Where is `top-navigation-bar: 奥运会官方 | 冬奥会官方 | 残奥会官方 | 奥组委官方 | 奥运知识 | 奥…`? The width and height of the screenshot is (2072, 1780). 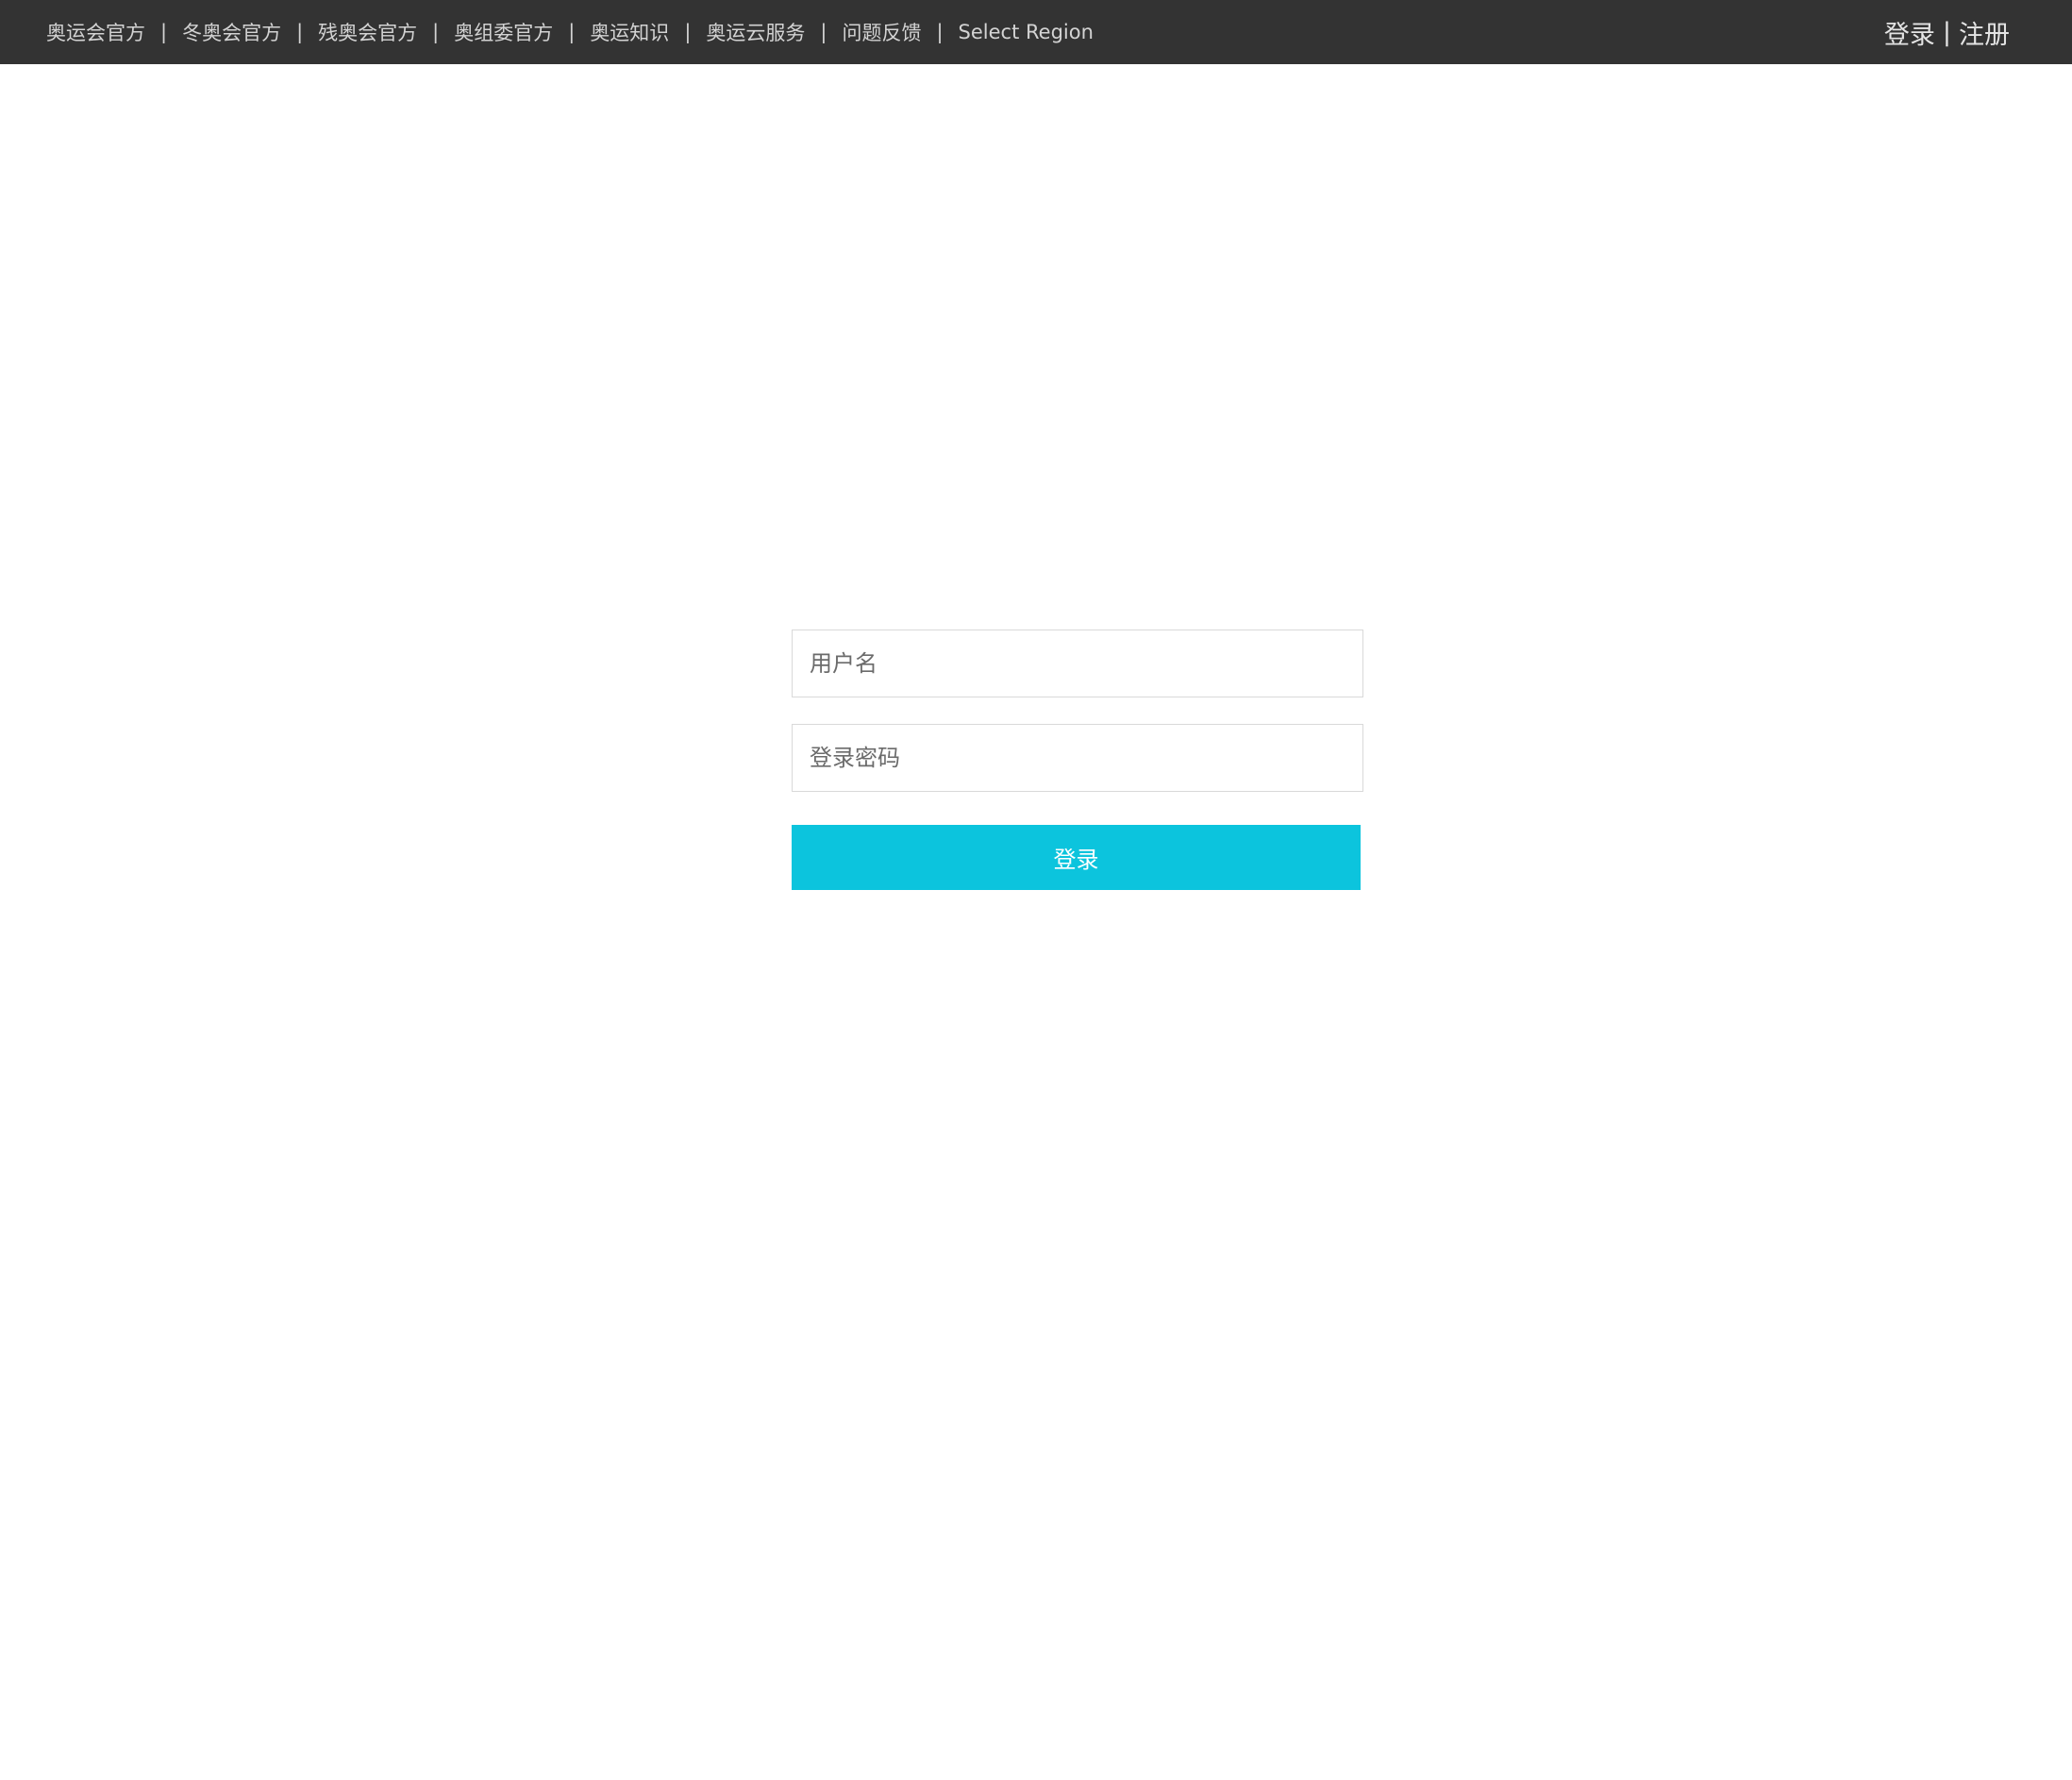 top-navigation-bar: 奥运会官方 | 冬奥会官方 | 残奥会官方 | 奥组委官方 | 奥运知识 | 奥… is located at coordinates (1036, 32).